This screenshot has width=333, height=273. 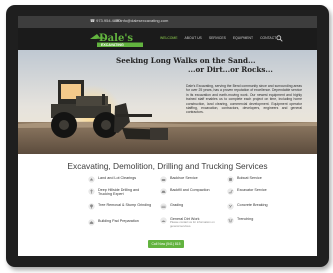 What do you see at coordinates (112, 45) in the screenshot?
I see `brand-tagline: EXCAVATING` at bounding box center [112, 45].